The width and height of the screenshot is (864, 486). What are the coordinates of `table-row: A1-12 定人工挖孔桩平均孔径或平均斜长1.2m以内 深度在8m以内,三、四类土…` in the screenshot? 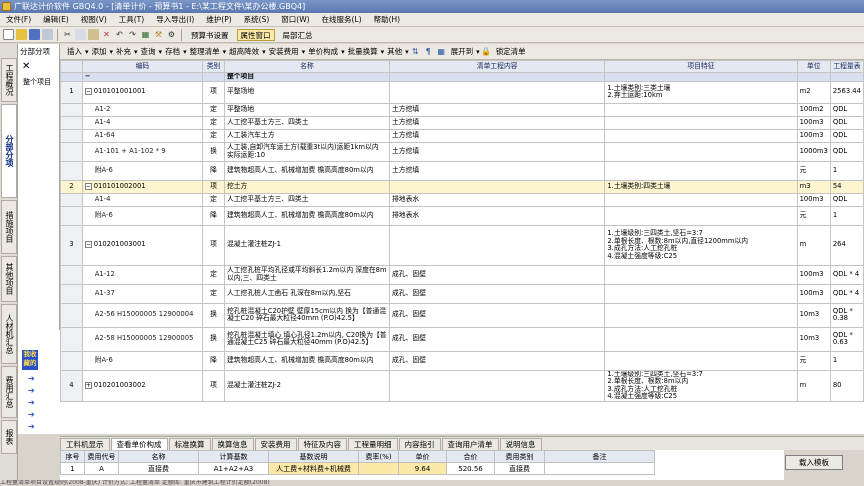 It's located at (462, 274).